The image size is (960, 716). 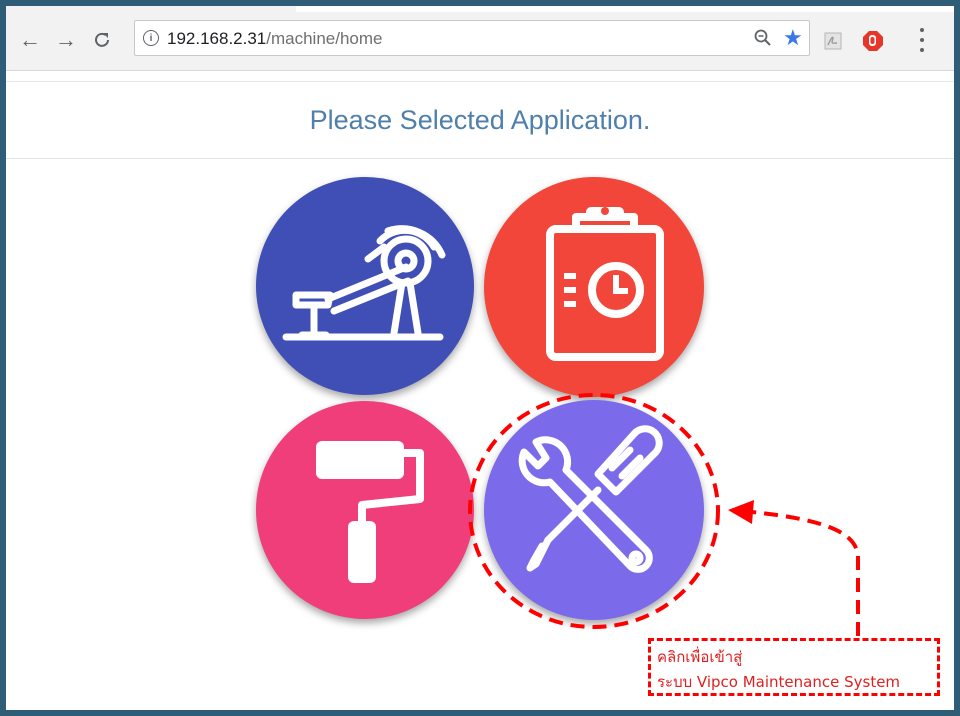 What do you see at coordinates (664, 514) in the screenshot?
I see `annotation-overlay` at bounding box center [664, 514].